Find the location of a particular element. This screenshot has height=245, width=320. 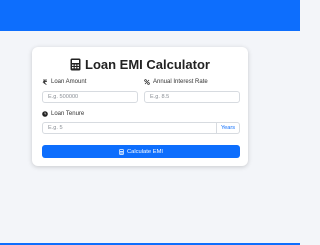

clock-icon is located at coordinates (45, 114).